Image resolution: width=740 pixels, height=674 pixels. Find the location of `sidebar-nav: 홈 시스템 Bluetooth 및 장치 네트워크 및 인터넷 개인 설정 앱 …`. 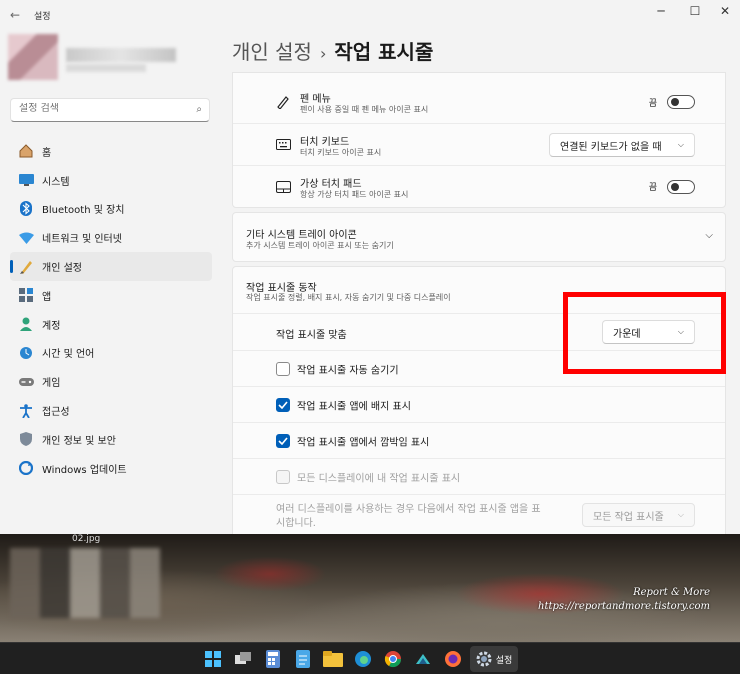

sidebar-nav: 홈 시스템 Bluetooth 및 장치 네트워크 및 인터넷 개인 설정 앱 … is located at coordinates (111, 310).